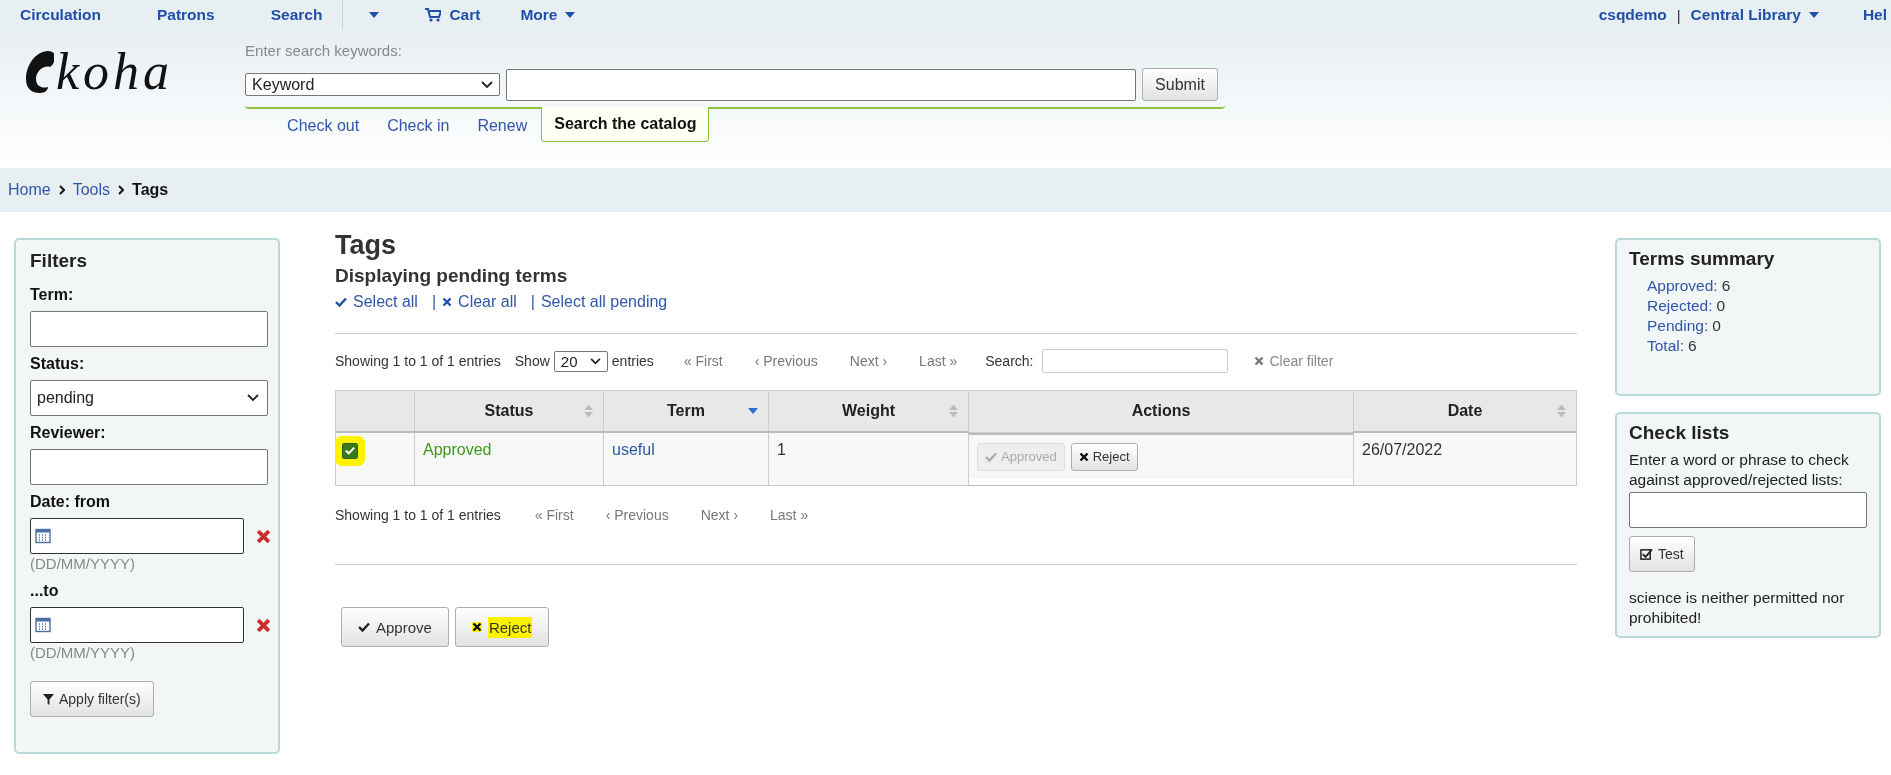  Describe the element at coordinates (509, 411) in the screenshot. I see `column-header: Status` at that location.